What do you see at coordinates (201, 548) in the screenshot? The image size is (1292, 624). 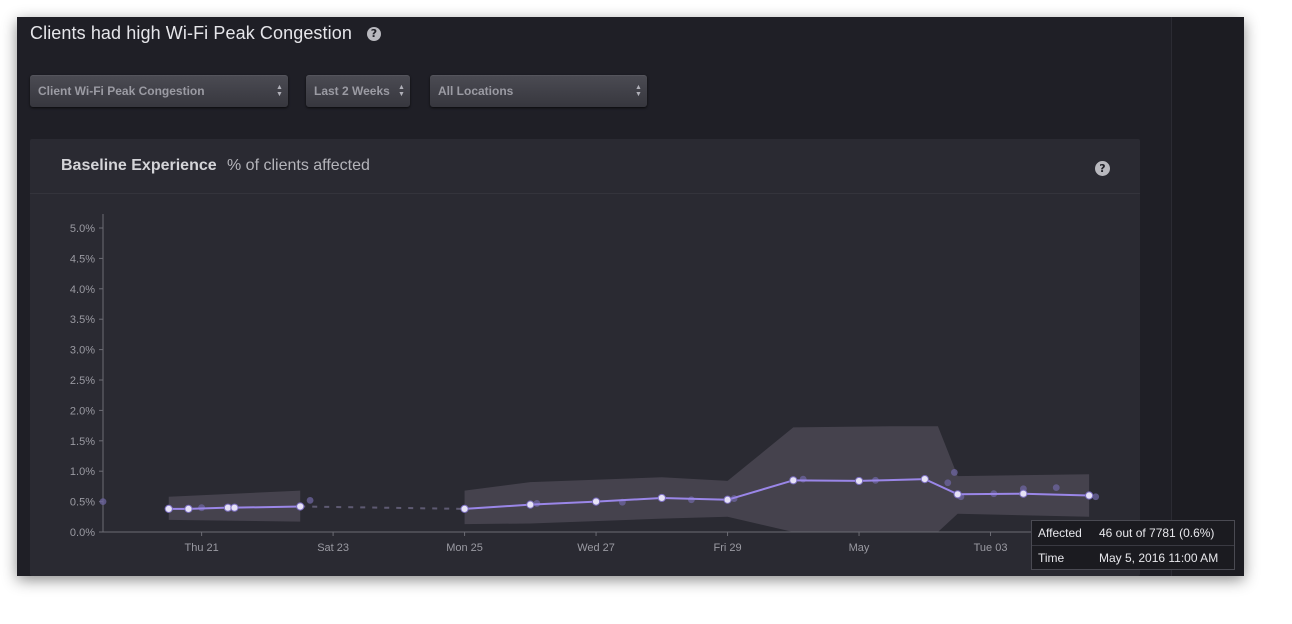 I see `x-tick-label: Thu 21` at bounding box center [201, 548].